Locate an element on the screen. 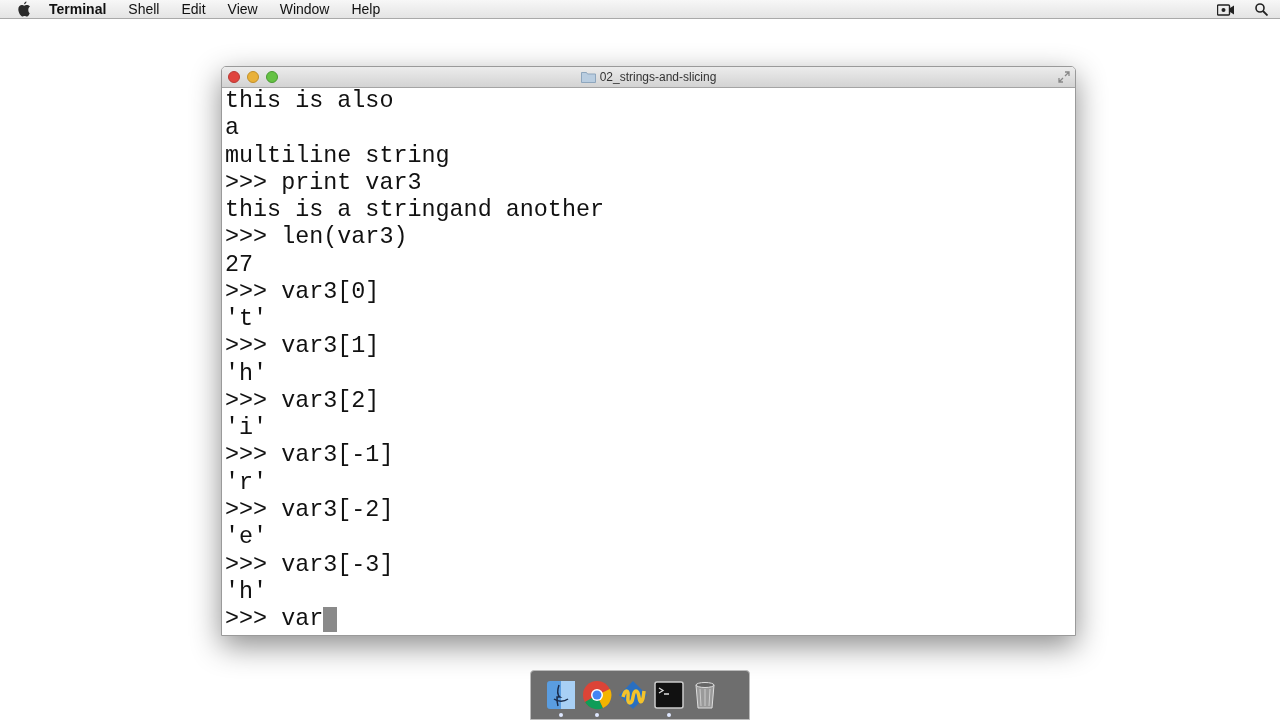  menu-item: View is located at coordinates (242, 10).